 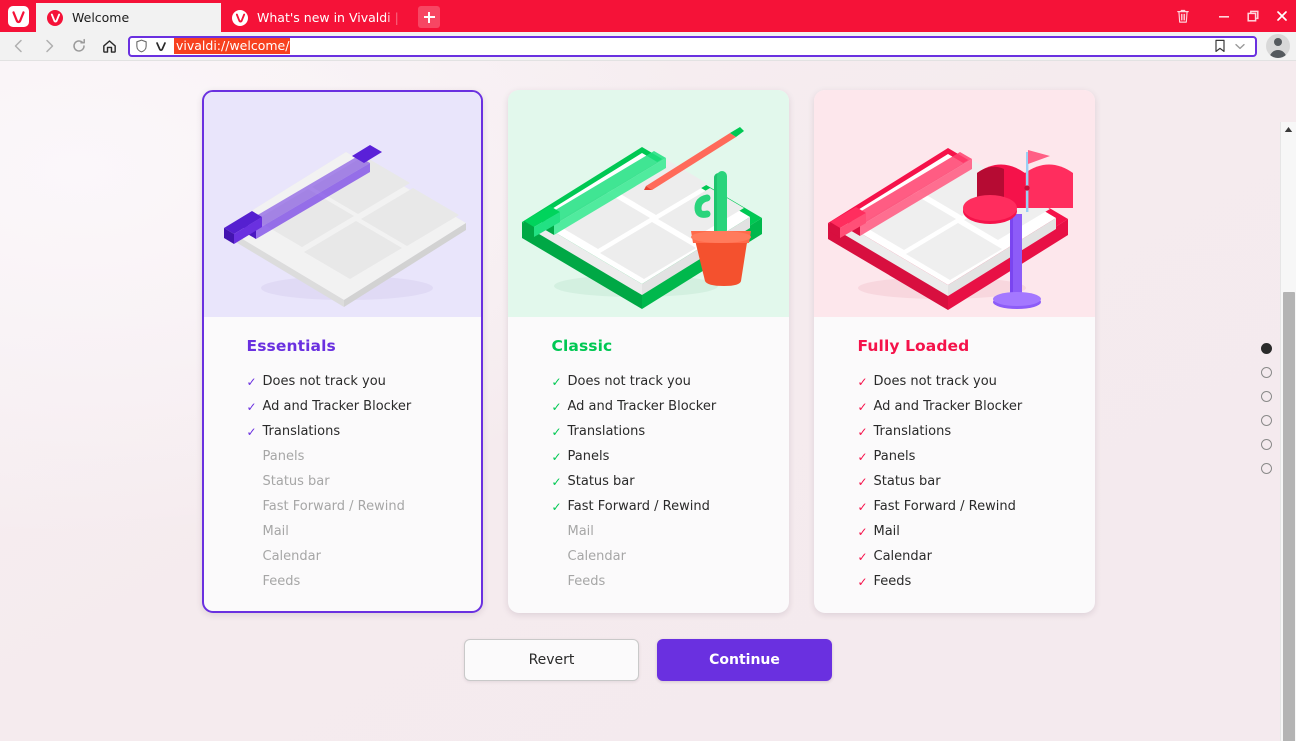 I want to click on bookmark-icon, so click(x=1220, y=46).